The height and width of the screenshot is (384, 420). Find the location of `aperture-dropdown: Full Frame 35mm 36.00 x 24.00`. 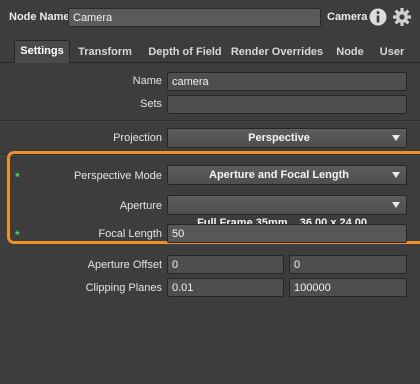

aperture-dropdown: Full Frame 35mm 36.00 x 24.00 is located at coordinates (287, 212).